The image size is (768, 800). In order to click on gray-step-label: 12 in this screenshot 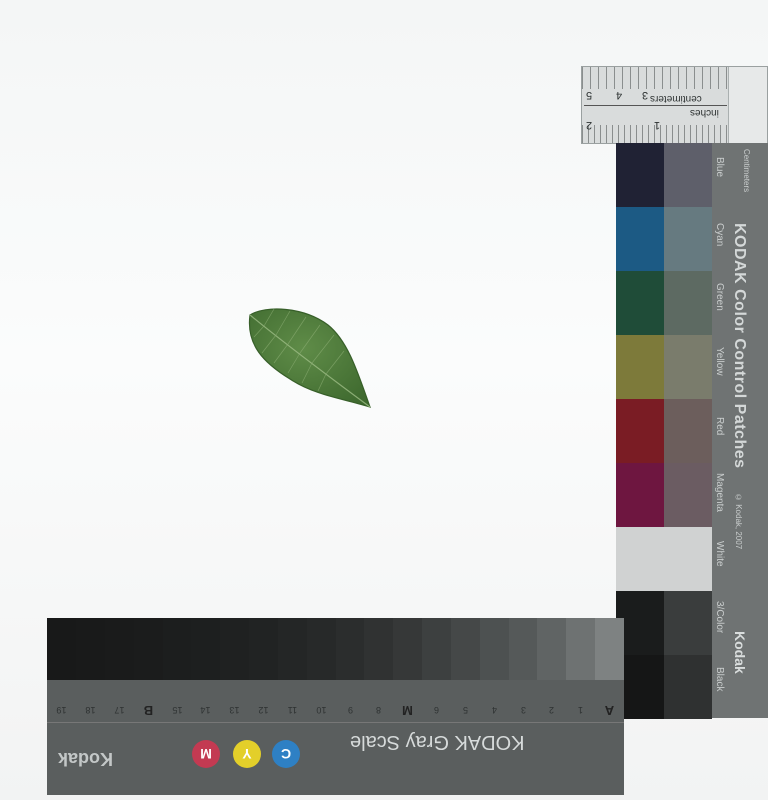, I will do `click(263, 710)`.